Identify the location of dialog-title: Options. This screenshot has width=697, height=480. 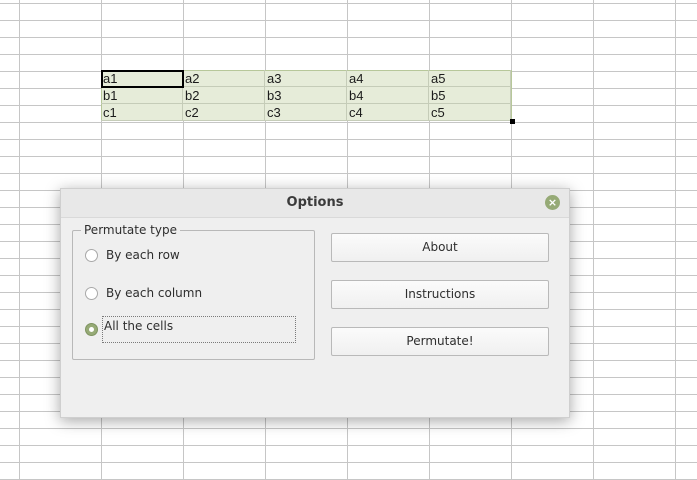
(315, 202).